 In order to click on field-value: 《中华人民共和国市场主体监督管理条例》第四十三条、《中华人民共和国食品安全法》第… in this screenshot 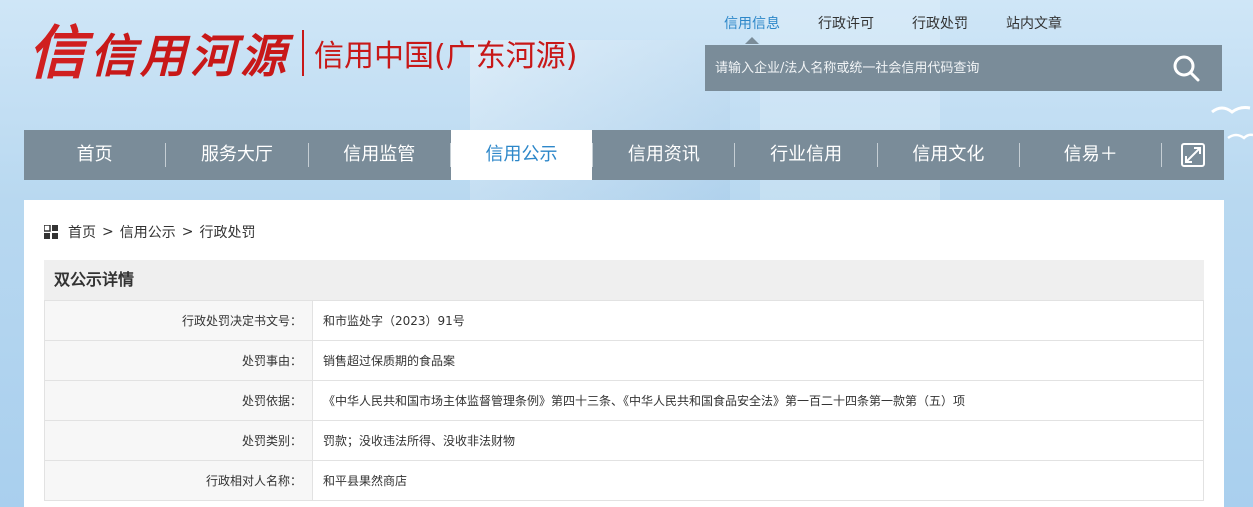, I will do `click(758, 400)`.